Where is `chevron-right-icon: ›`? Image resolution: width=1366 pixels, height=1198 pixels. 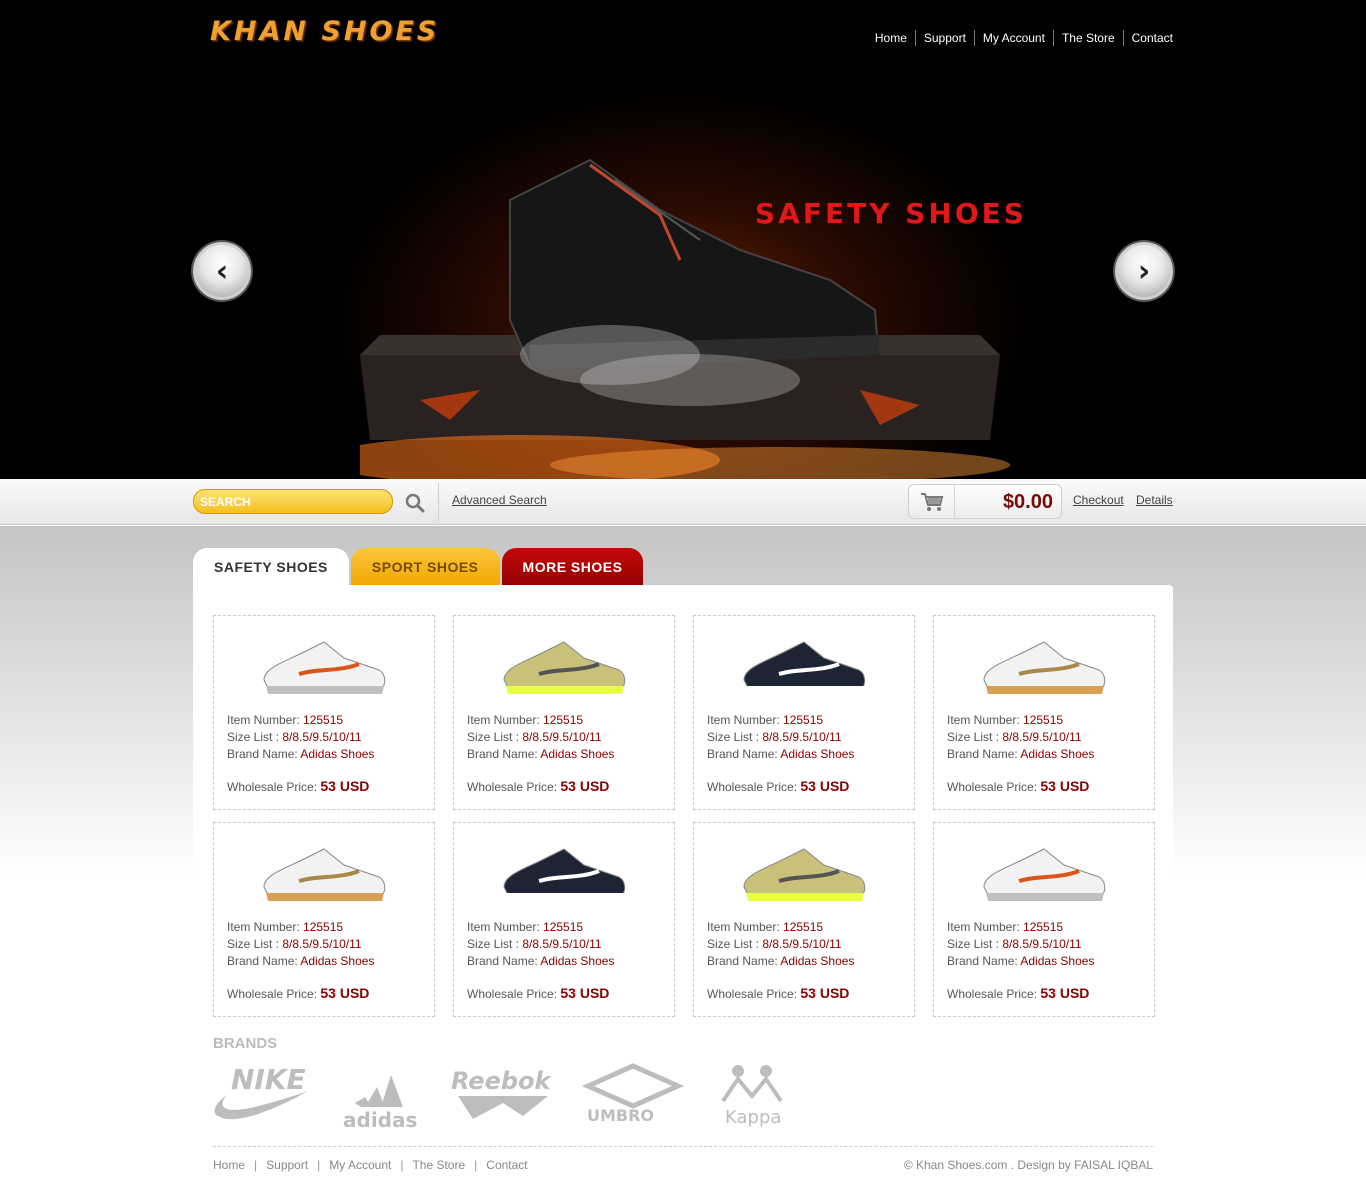
chevron-right-icon: › is located at coordinates (1144, 271).